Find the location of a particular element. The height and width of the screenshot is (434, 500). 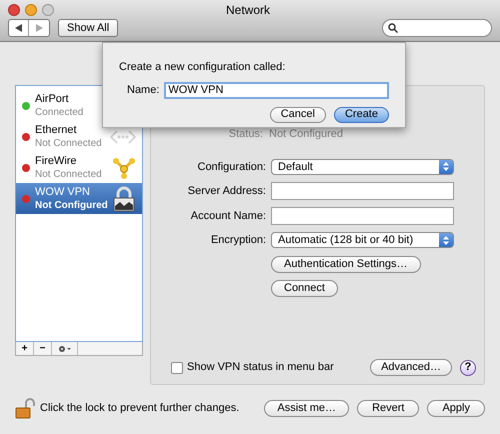

window-title: Network is located at coordinates (248, 10).